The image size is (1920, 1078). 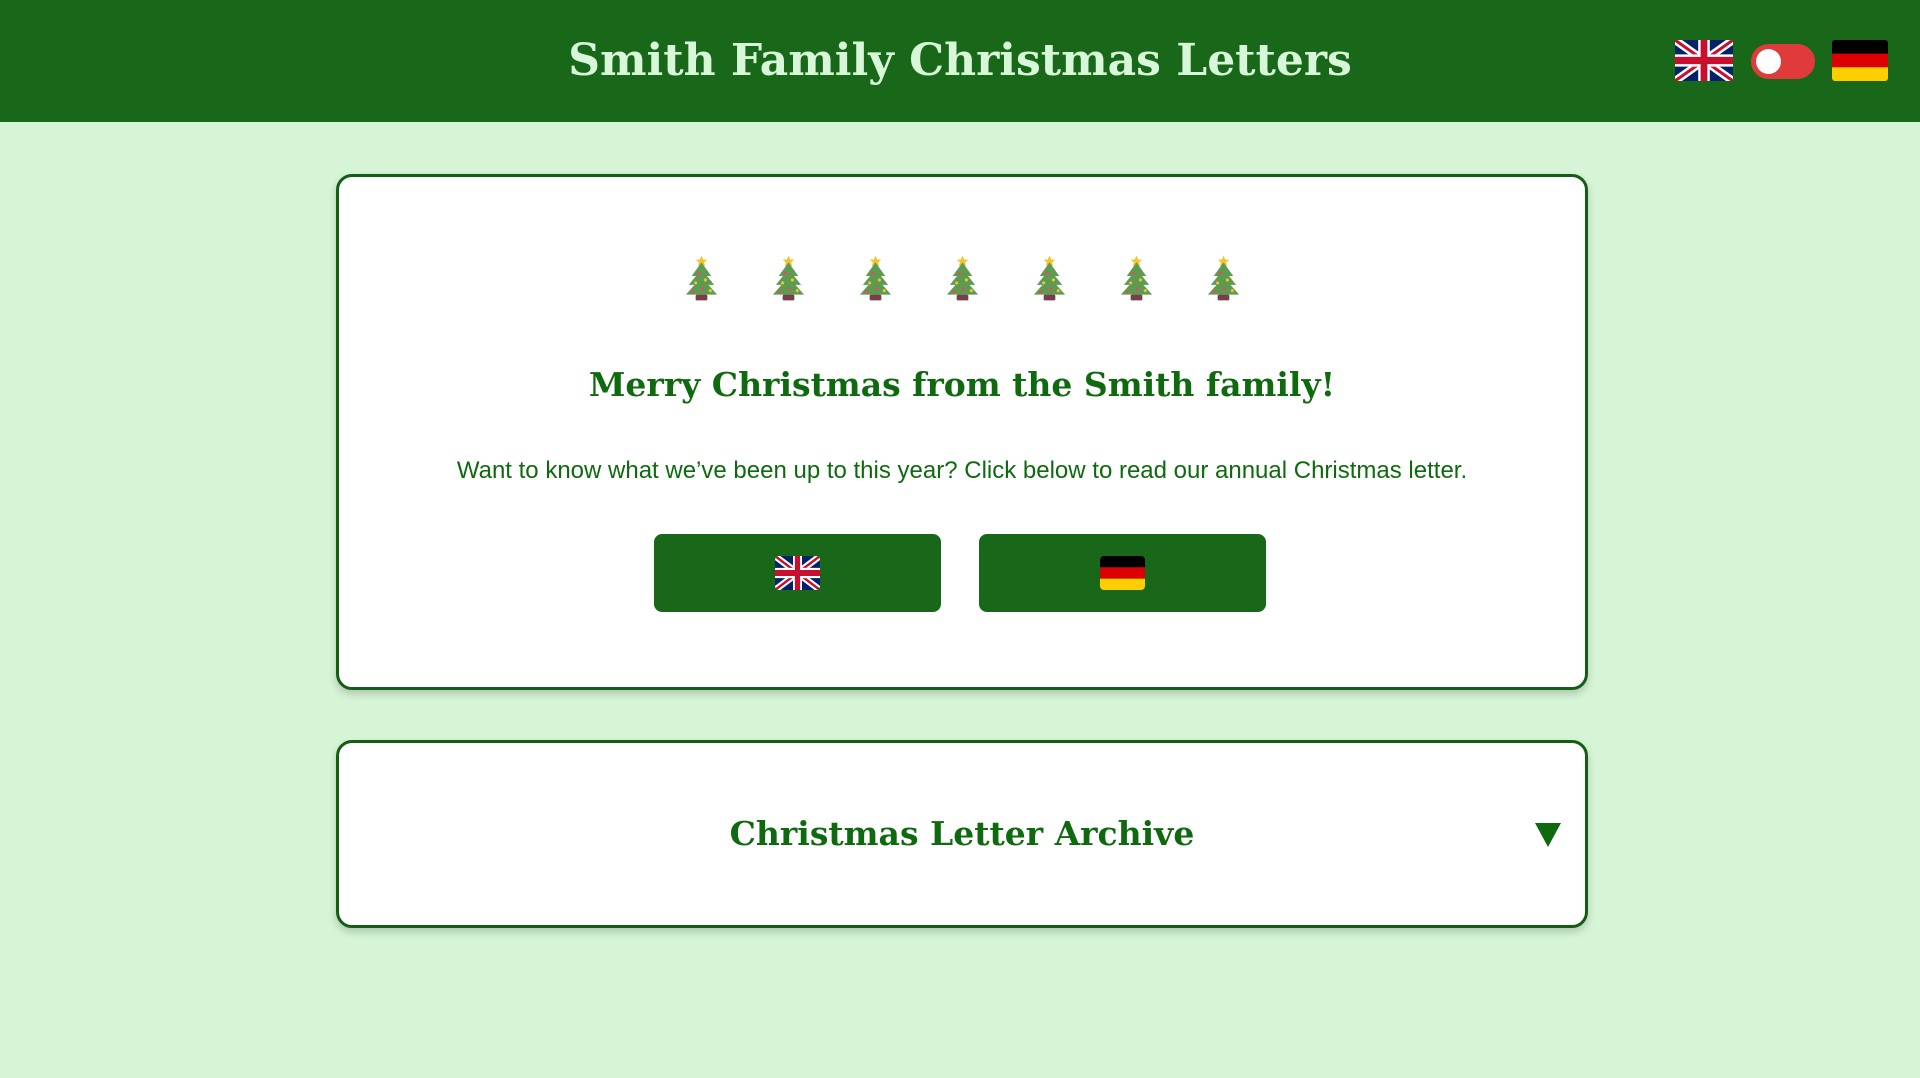 I want to click on greeting-heading: Merry Christmas from the Smith family!, so click(x=962, y=384).